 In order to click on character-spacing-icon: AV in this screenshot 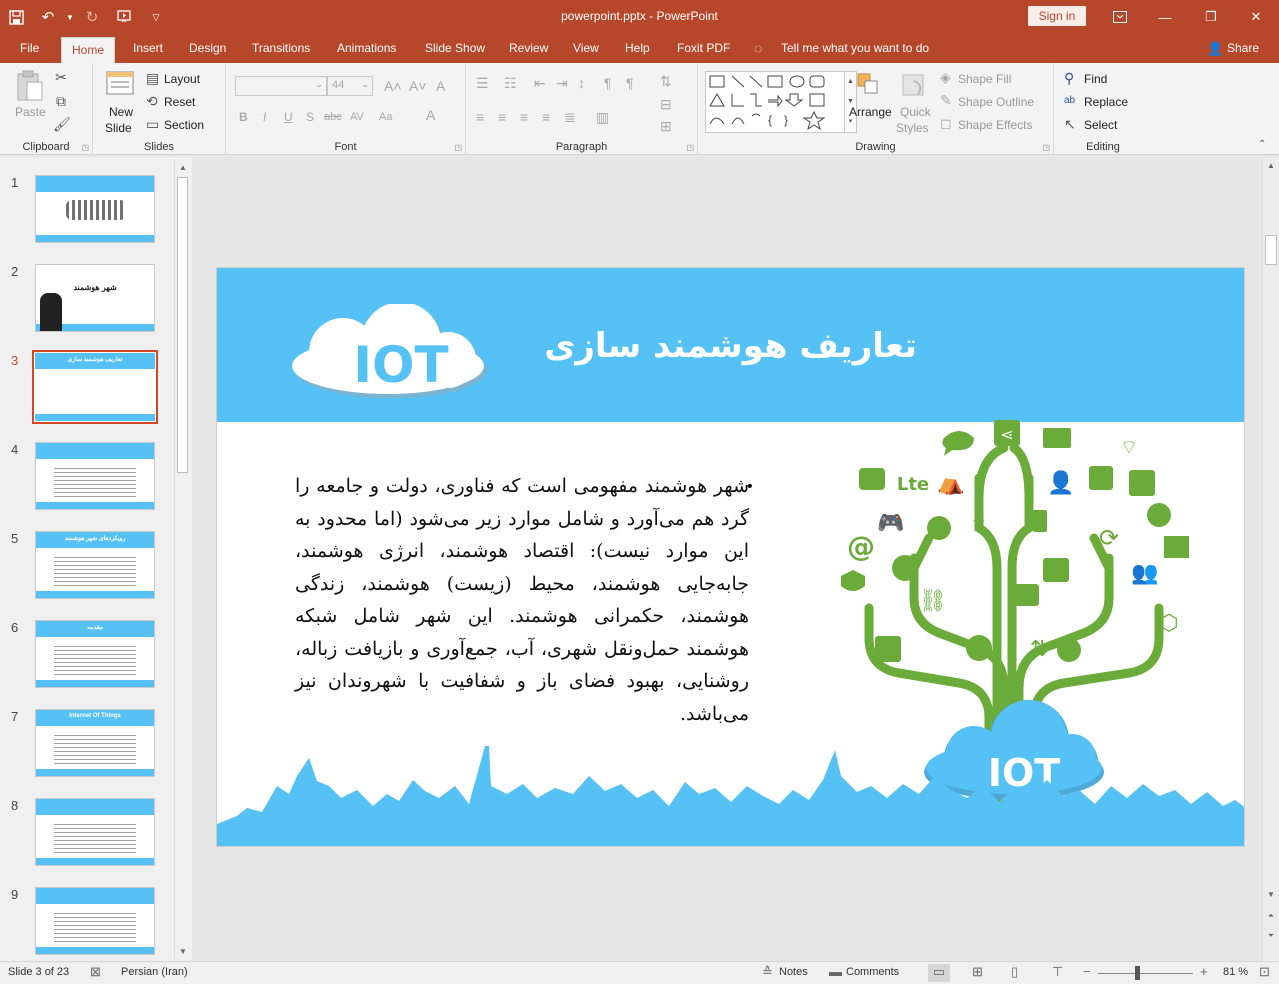, I will do `click(357, 117)`.